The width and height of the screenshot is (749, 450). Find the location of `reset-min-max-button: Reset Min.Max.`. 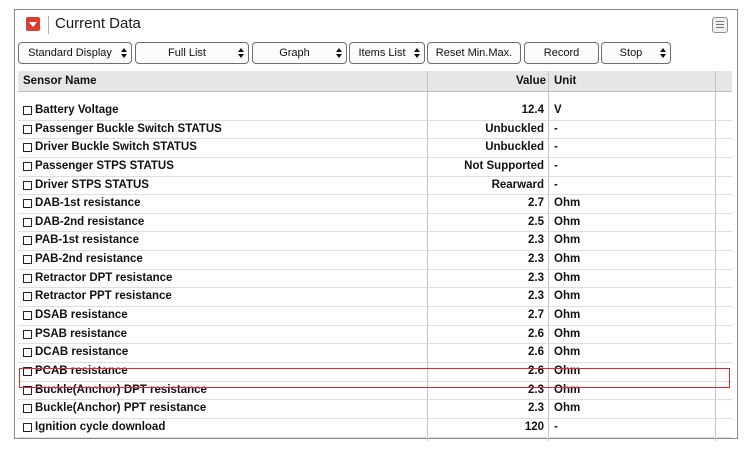

reset-min-max-button: Reset Min.Max. is located at coordinates (474, 53).